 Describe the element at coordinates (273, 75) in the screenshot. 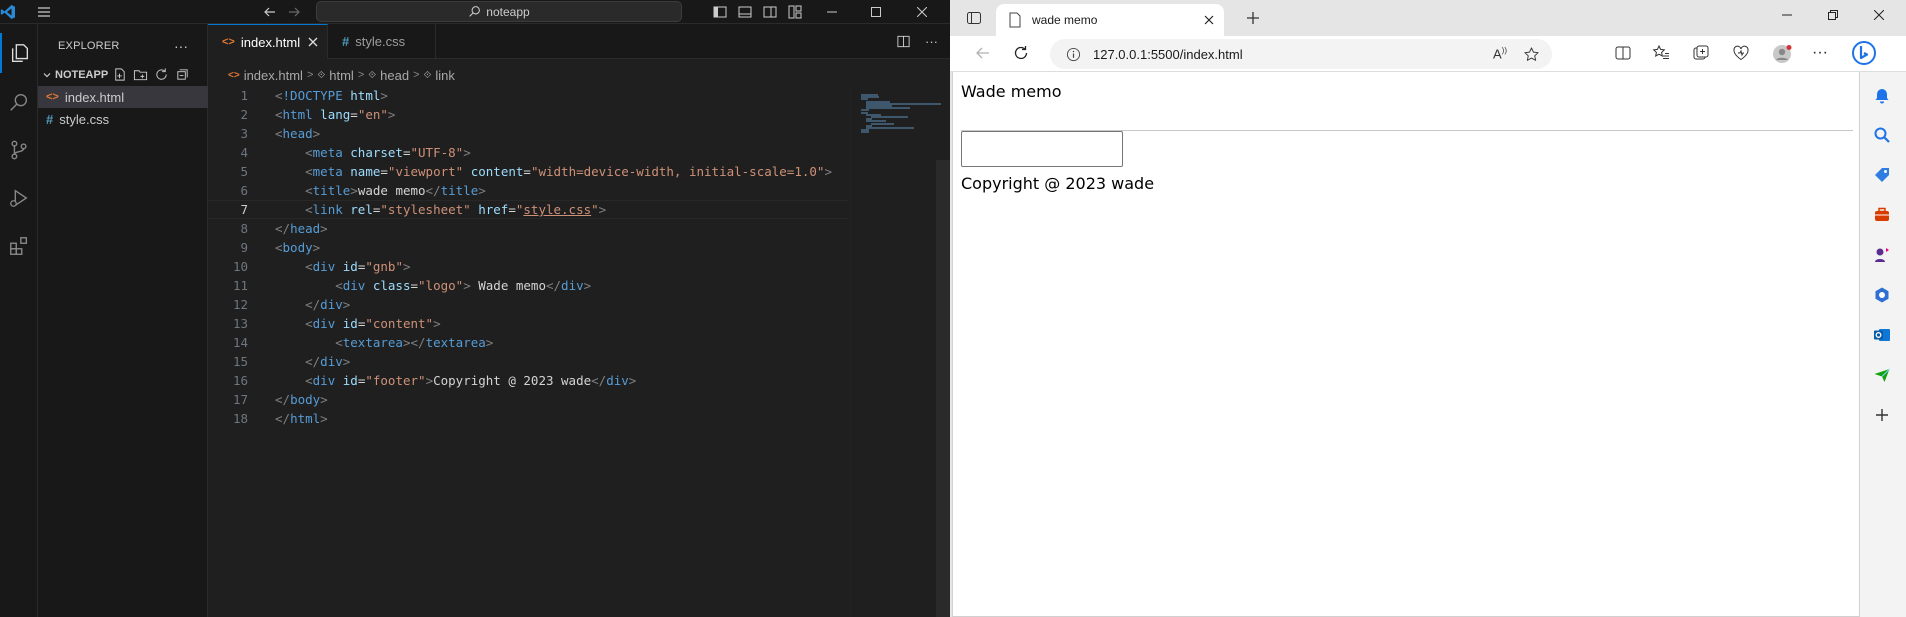

I see `breadcrumb-item: index.html` at that location.